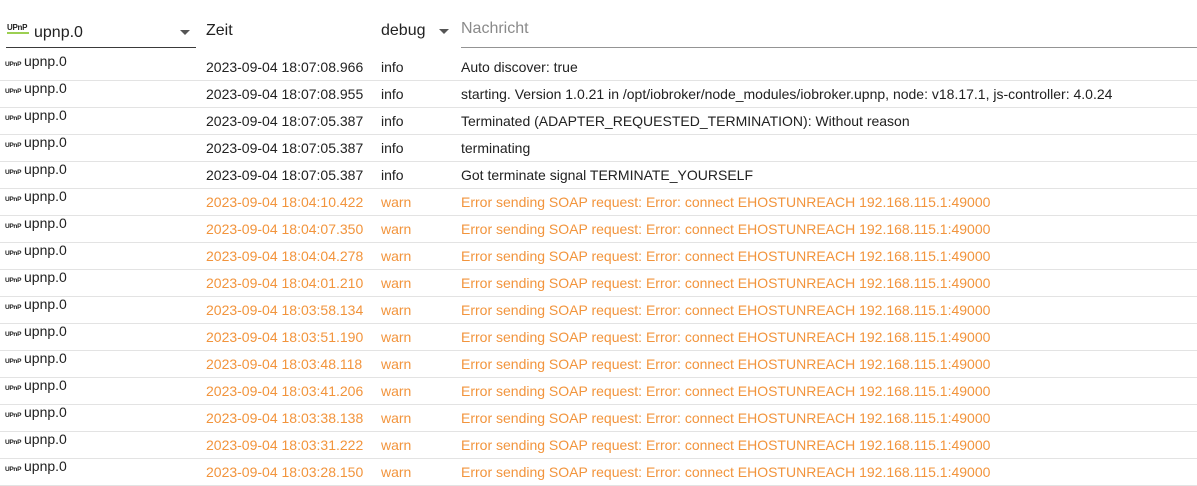  I want to click on log-time: 2023-09-04 18:07:08.955, so click(285, 94).